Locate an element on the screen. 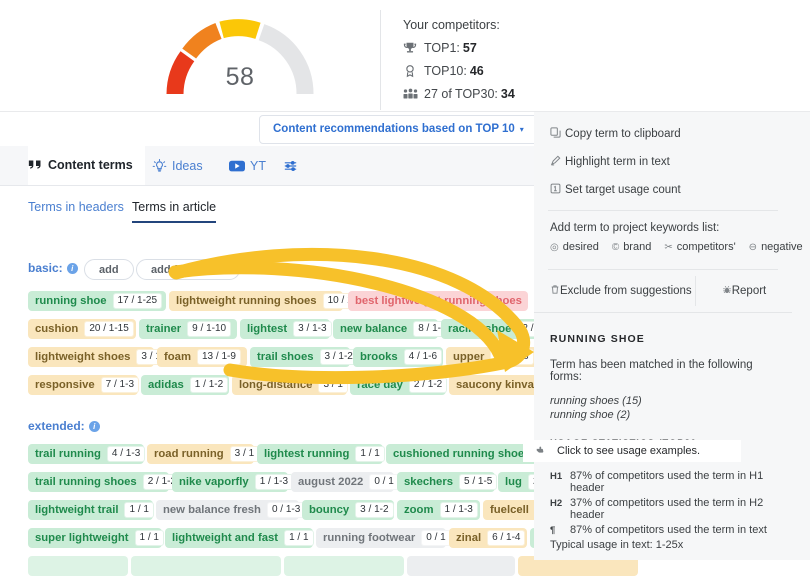  exclude-from-suggestions-button: Exclude from suggestions is located at coordinates (614, 291).